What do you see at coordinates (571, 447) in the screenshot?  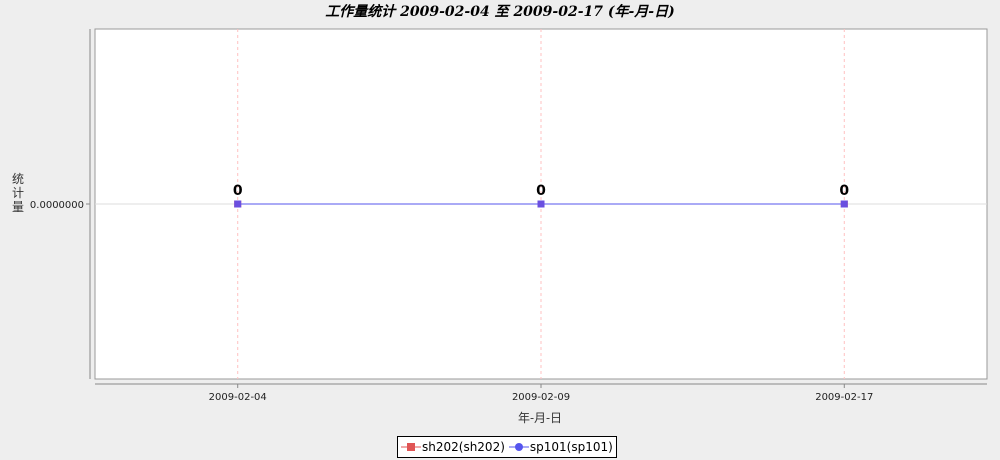 I see `legend-label-sp101: sp101(sp101)` at bounding box center [571, 447].